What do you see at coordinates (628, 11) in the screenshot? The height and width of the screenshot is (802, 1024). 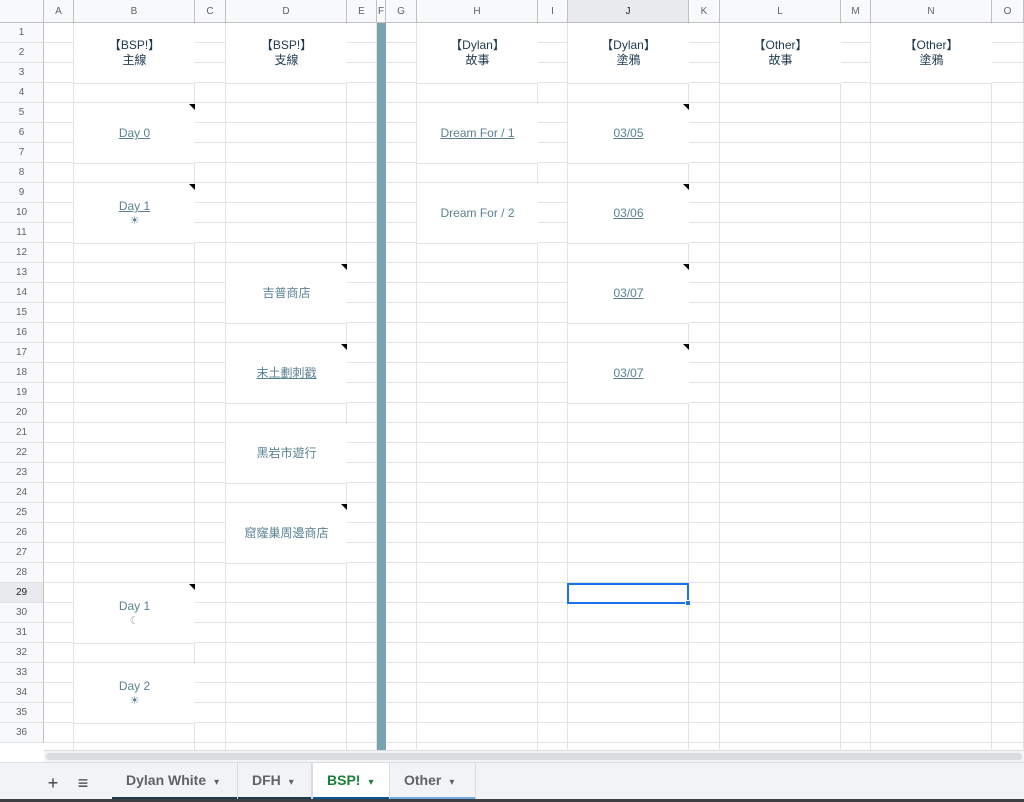 I see `column-header-j: J` at bounding box center [628, 11].